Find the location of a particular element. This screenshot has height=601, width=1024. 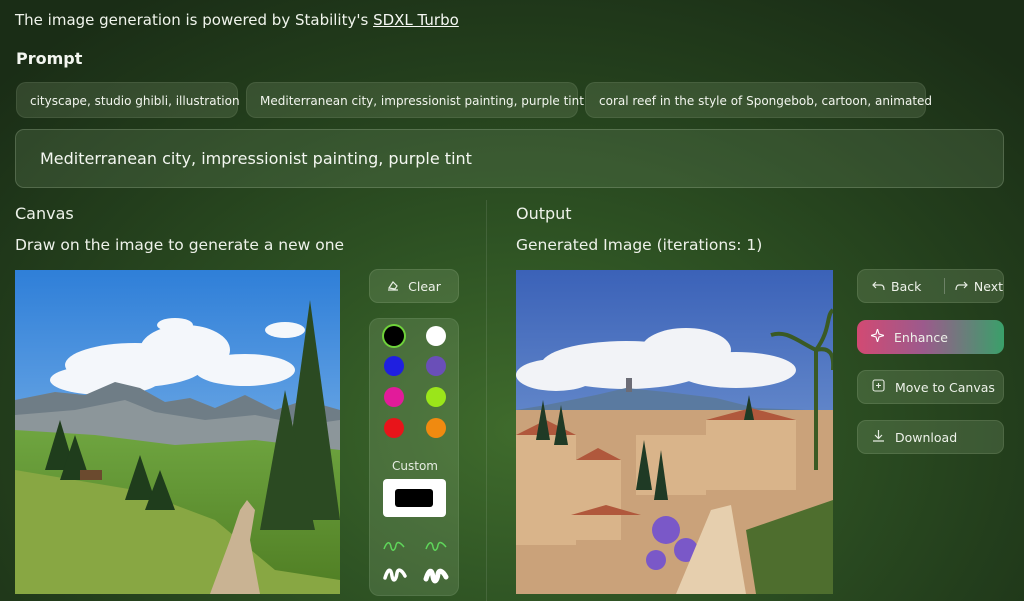

move-to-canvas-button: Move to Canvas is located at coordinates (930, 387).